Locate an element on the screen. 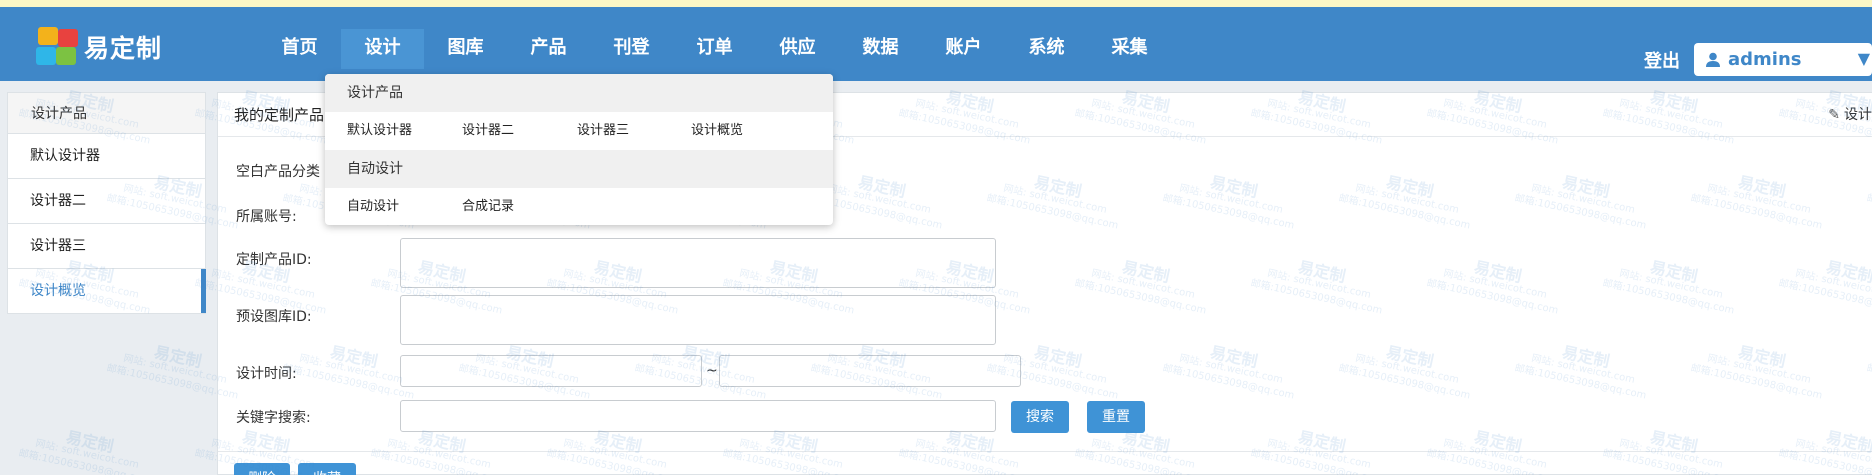  dropdown-link-auto-design: 自动设计 is located at coordinates (373, 206).